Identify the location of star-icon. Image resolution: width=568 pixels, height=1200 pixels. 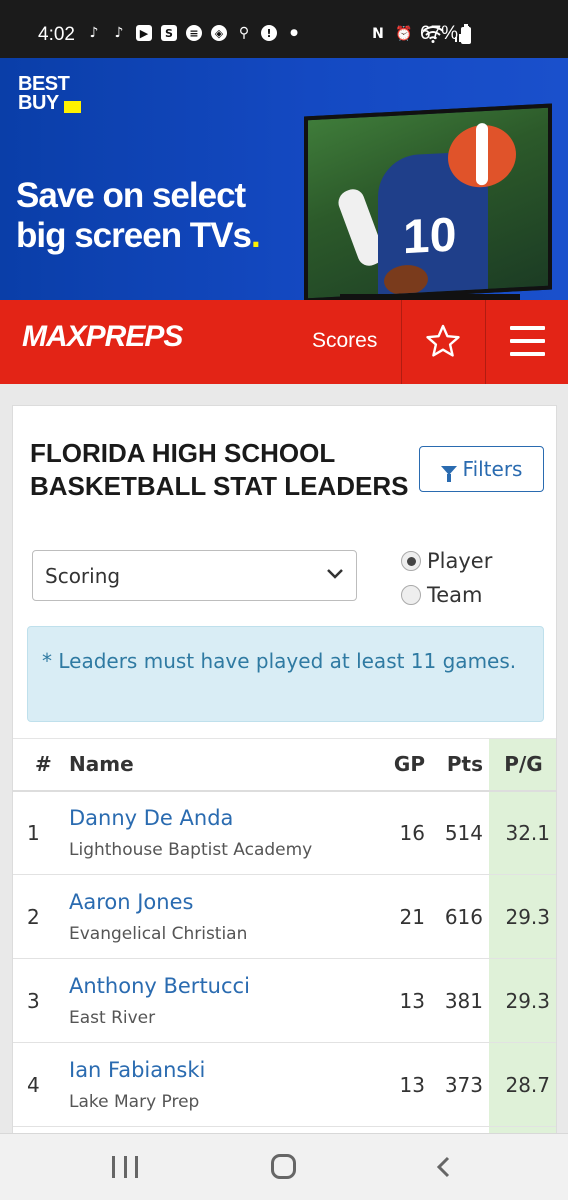
(443, 341).